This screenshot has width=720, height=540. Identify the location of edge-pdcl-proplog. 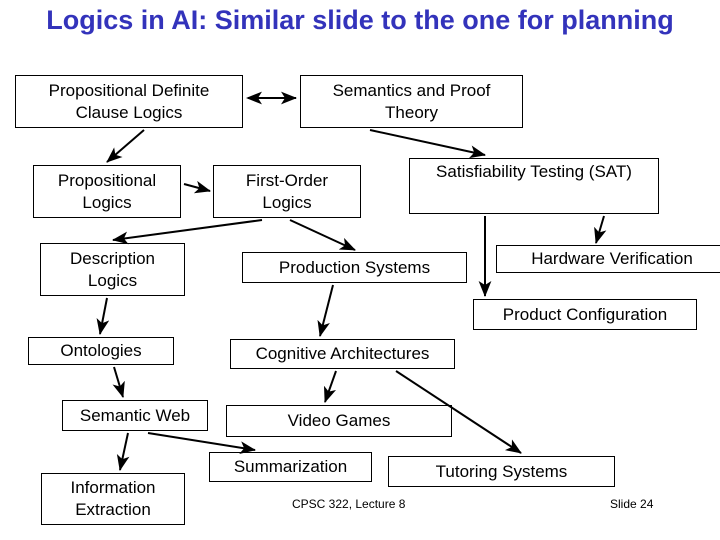
(125, 146).